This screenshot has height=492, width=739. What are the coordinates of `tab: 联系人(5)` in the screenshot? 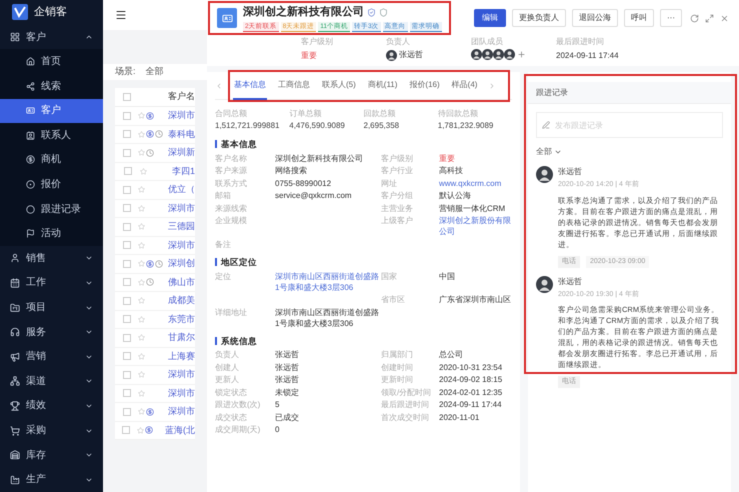 It's located at (339, 86).